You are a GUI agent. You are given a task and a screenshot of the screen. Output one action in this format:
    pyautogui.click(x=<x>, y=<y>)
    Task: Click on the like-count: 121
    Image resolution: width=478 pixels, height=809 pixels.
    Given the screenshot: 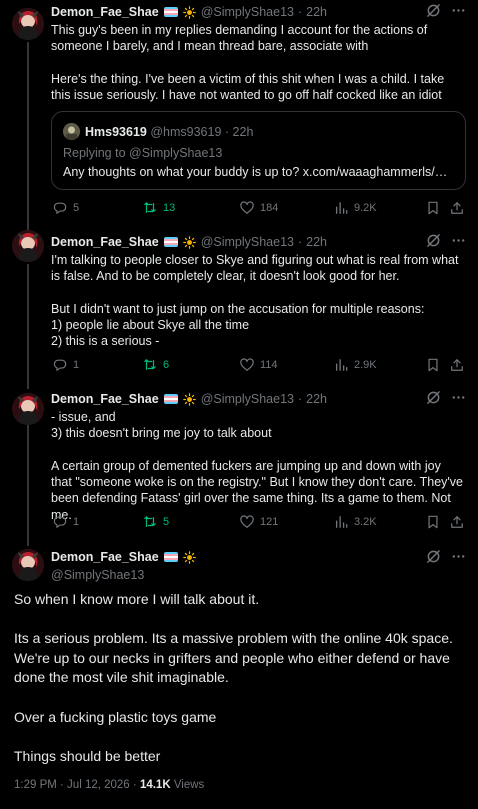 What is the action you would take?
    pyautogui.click(x=269, y=522)
    